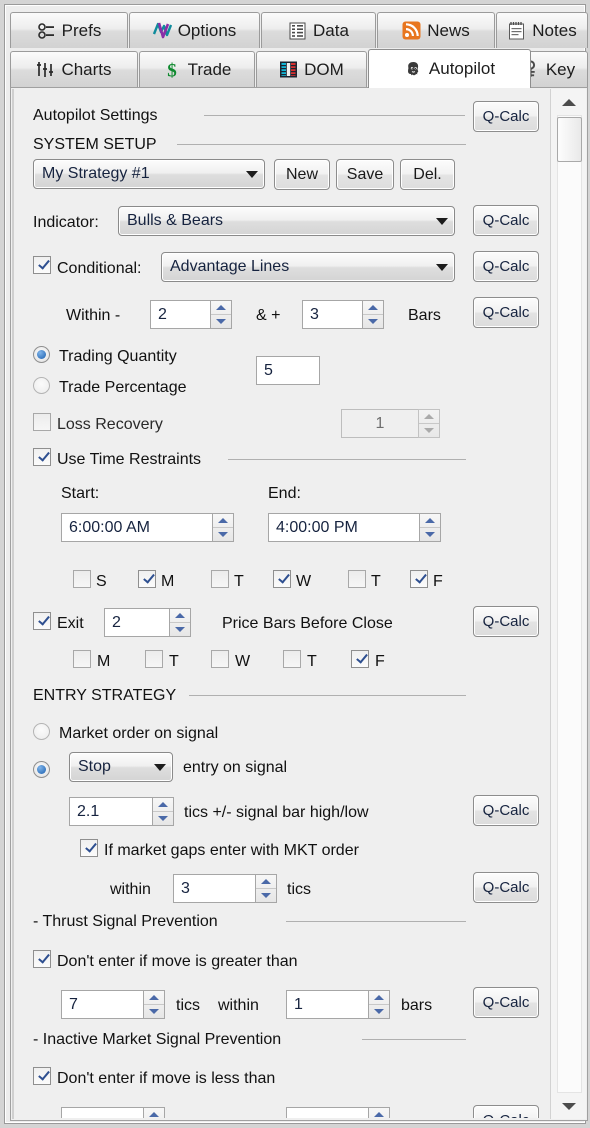  What do you see at coordinates (321, 144) in the screenshot?
I see `system-setup-rule` at bounding box center [321, 144].